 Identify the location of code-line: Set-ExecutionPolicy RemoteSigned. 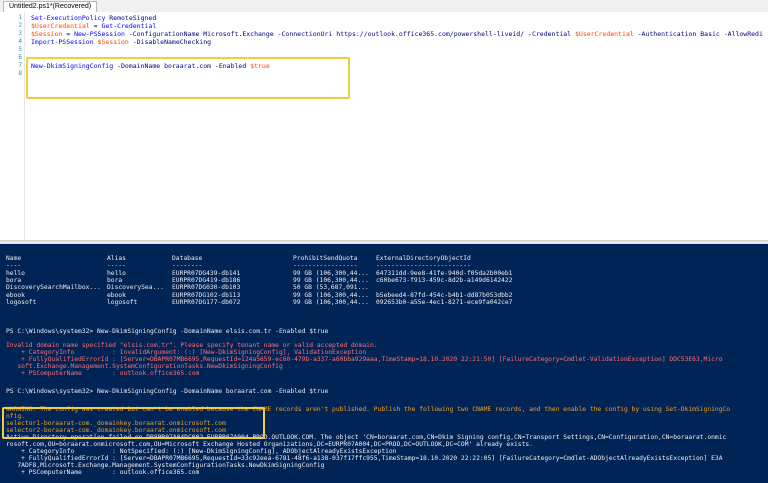
(93, 18).